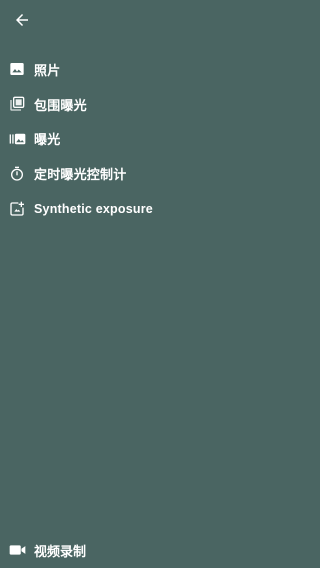 The width and height of the screenshot is (320, 568). I want to click on back-button, so click(22, 20).